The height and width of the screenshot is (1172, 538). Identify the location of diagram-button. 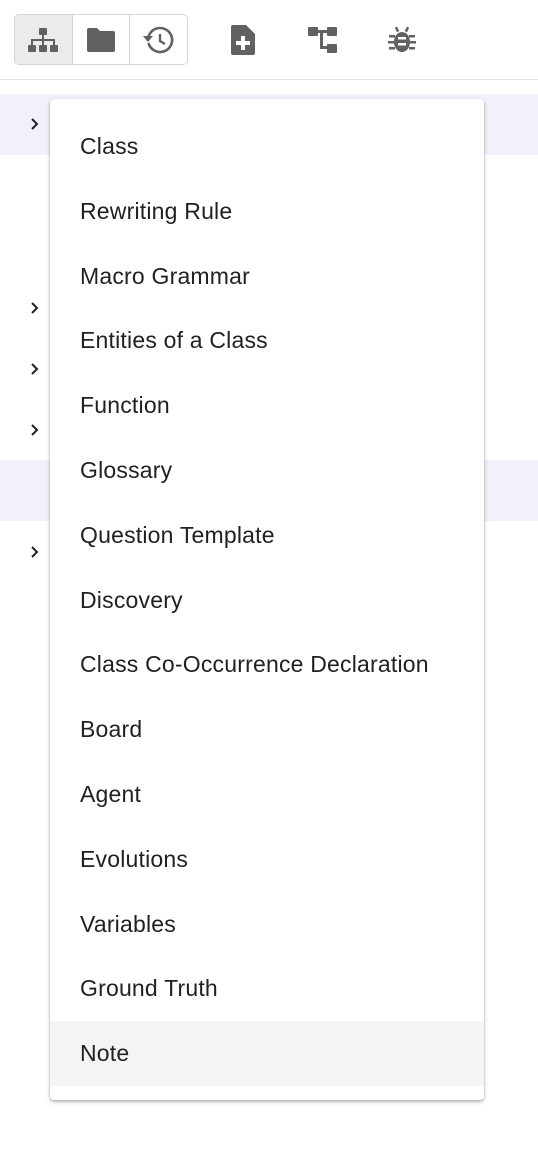
(323, 39).